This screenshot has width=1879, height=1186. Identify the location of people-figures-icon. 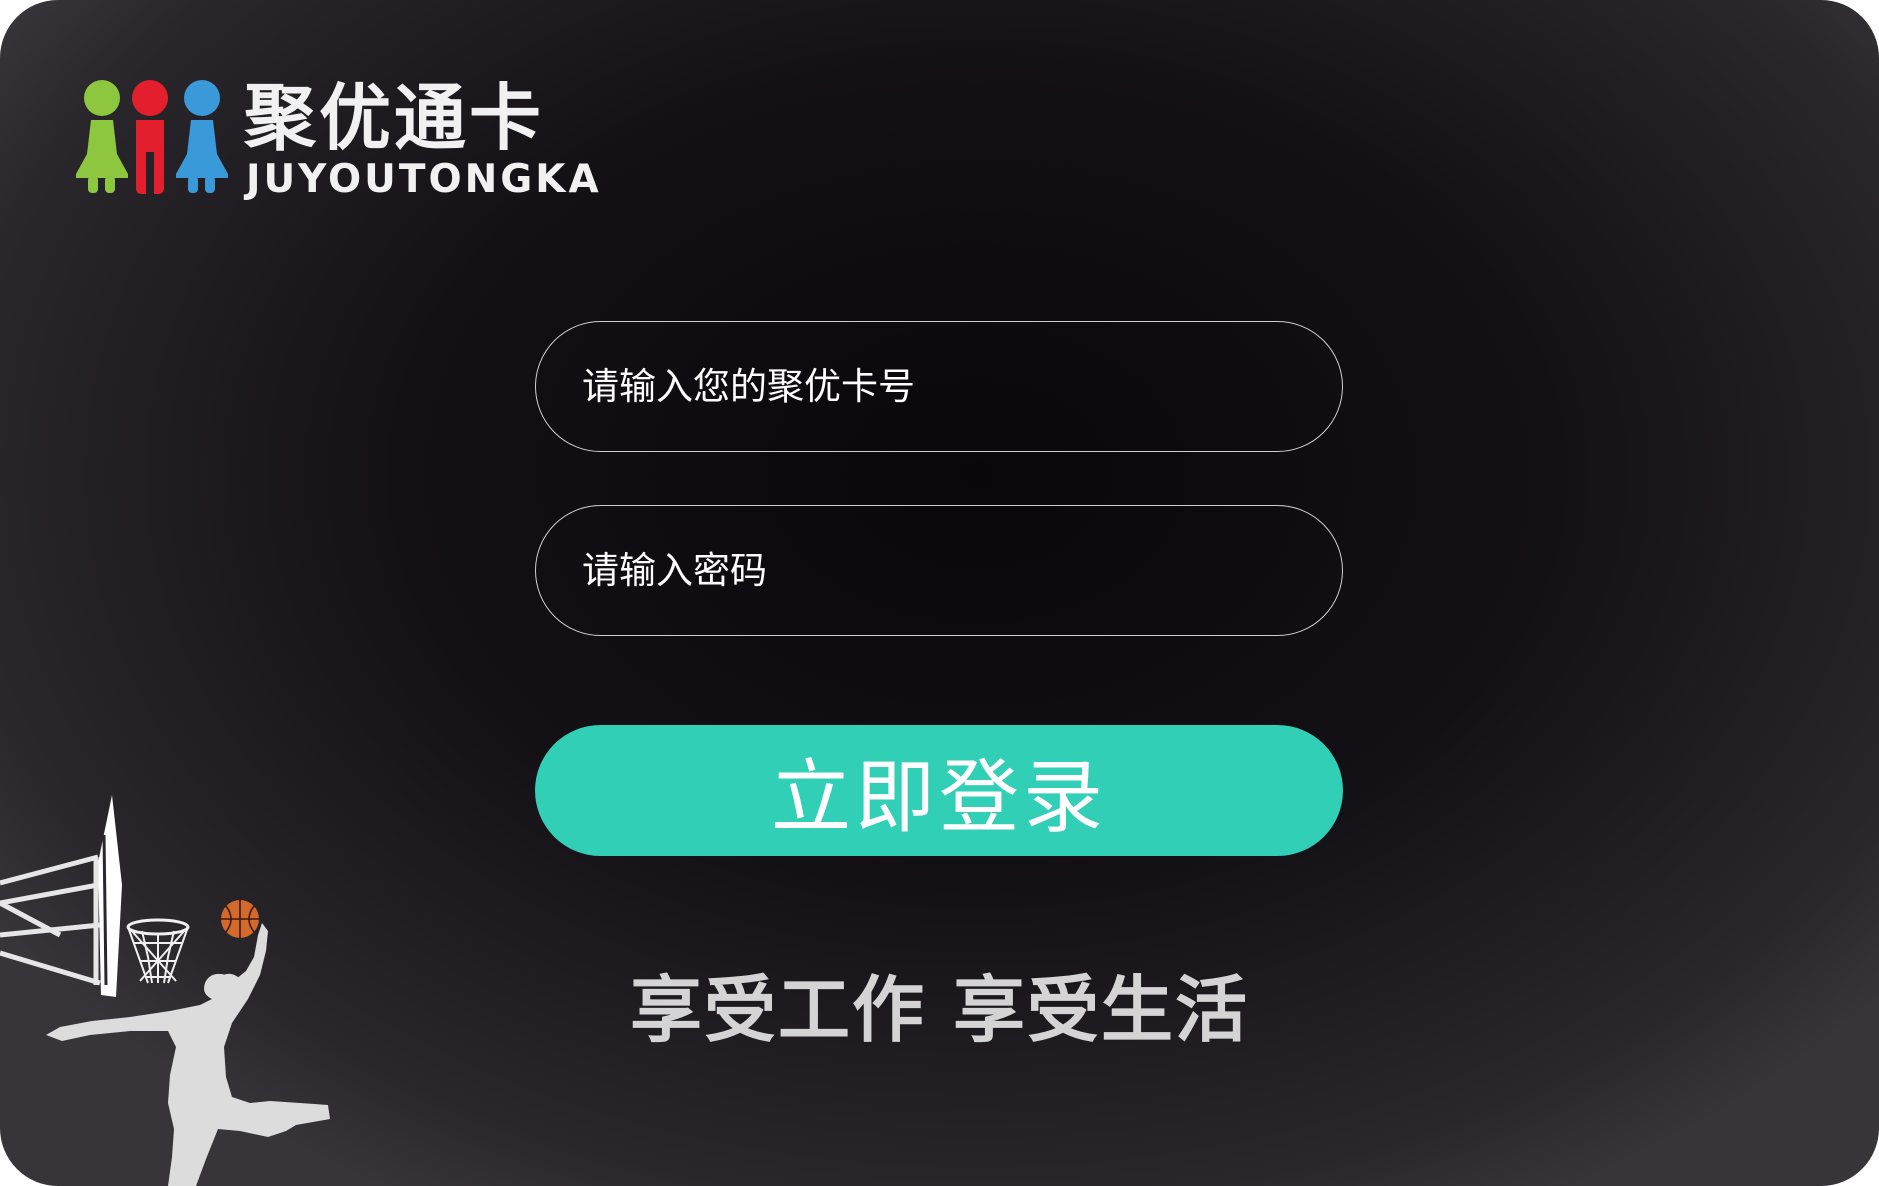
(152, 137).